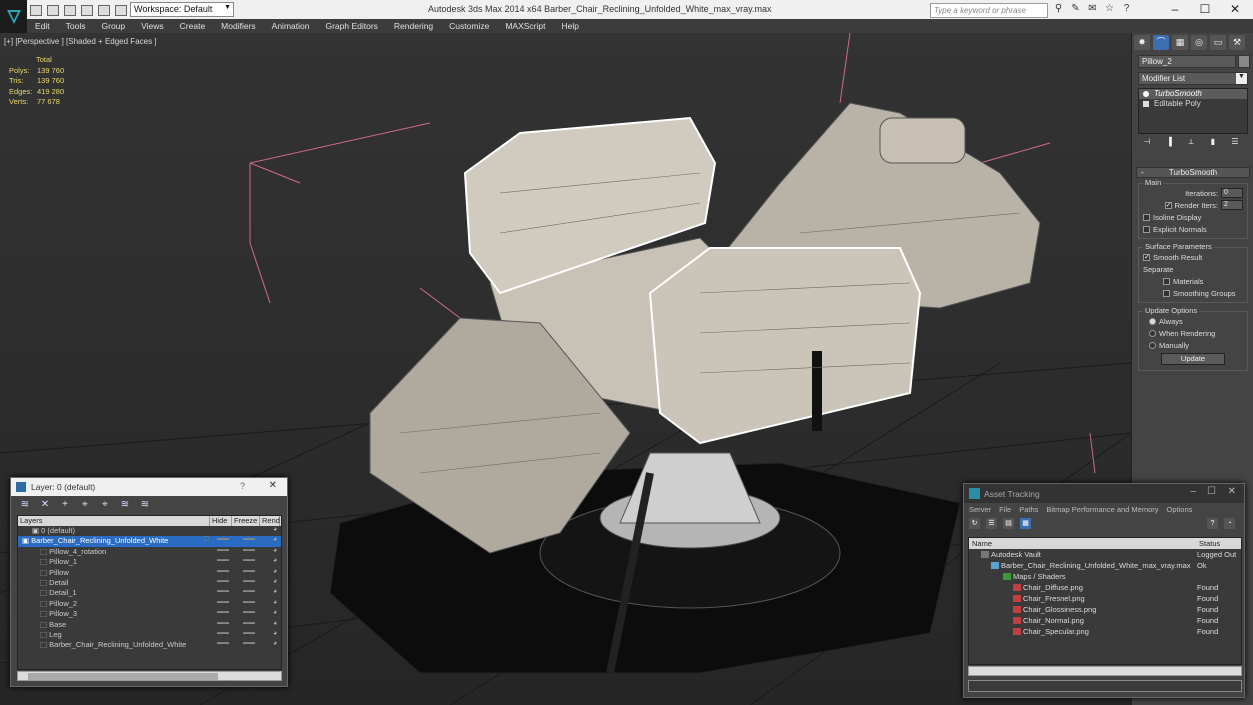 This screenshot has width=1253, height=705. What do you see at coordinates (991, 523) in the screenshot?
I see `list-view-icon: ☰` at bounding box center [991, 523].